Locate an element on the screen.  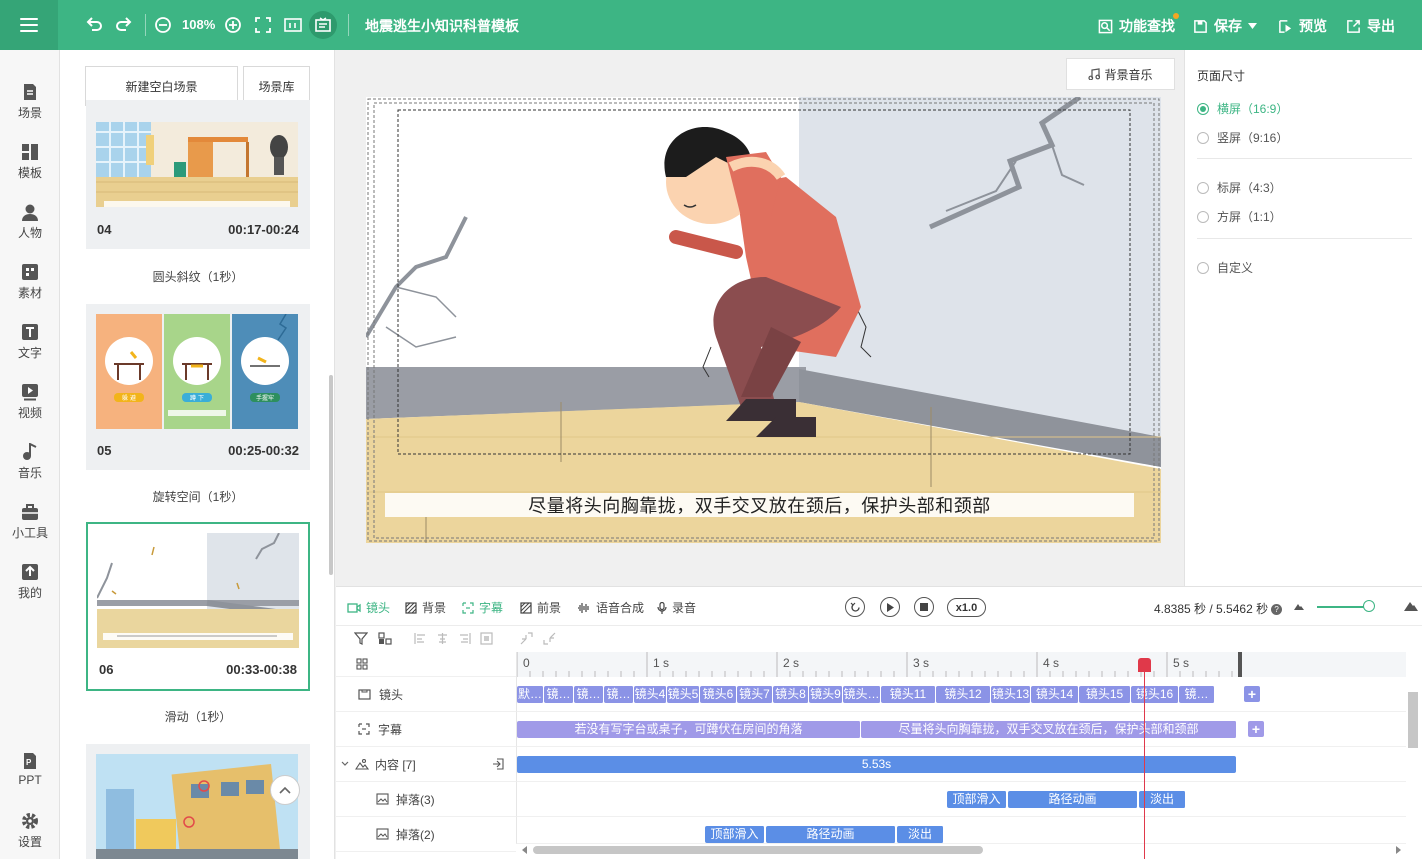
export-button: 导出 is located at coordinates (1370, 26).